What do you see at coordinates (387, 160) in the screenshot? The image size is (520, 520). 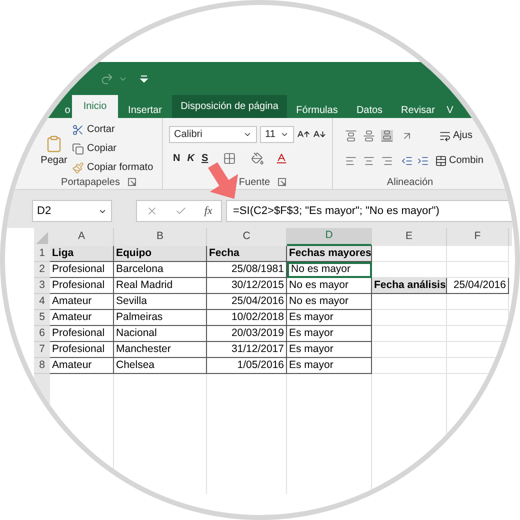 I see `align-right-icon` at bounding box center [387, 160].